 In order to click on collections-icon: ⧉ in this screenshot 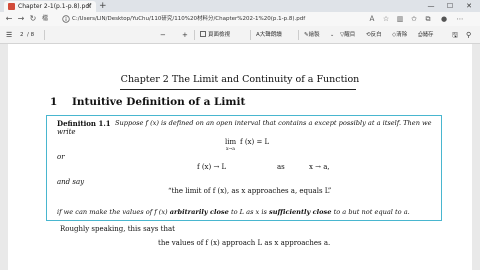, I will do `click(428, 19)`.